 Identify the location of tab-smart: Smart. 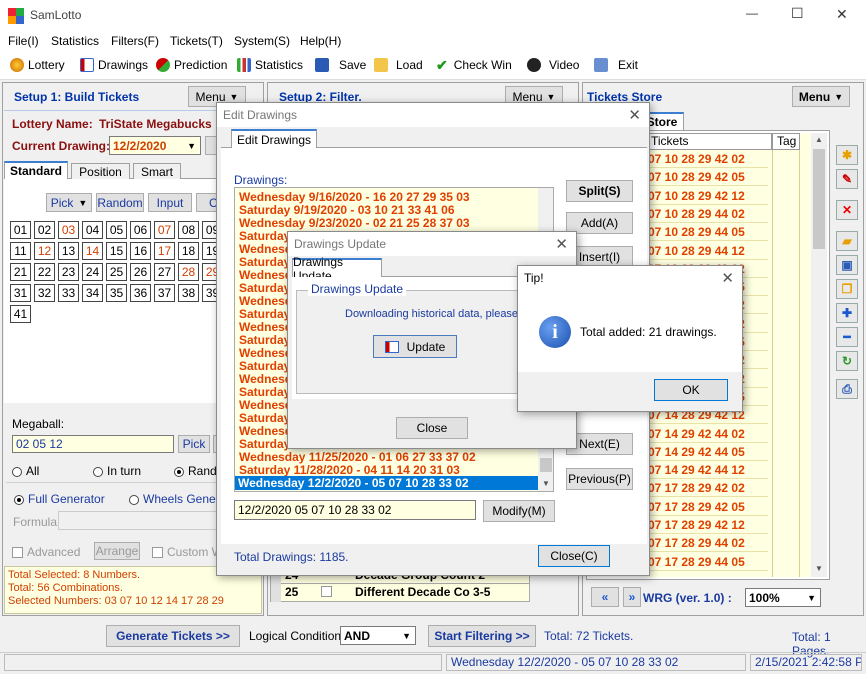
(157, 171).